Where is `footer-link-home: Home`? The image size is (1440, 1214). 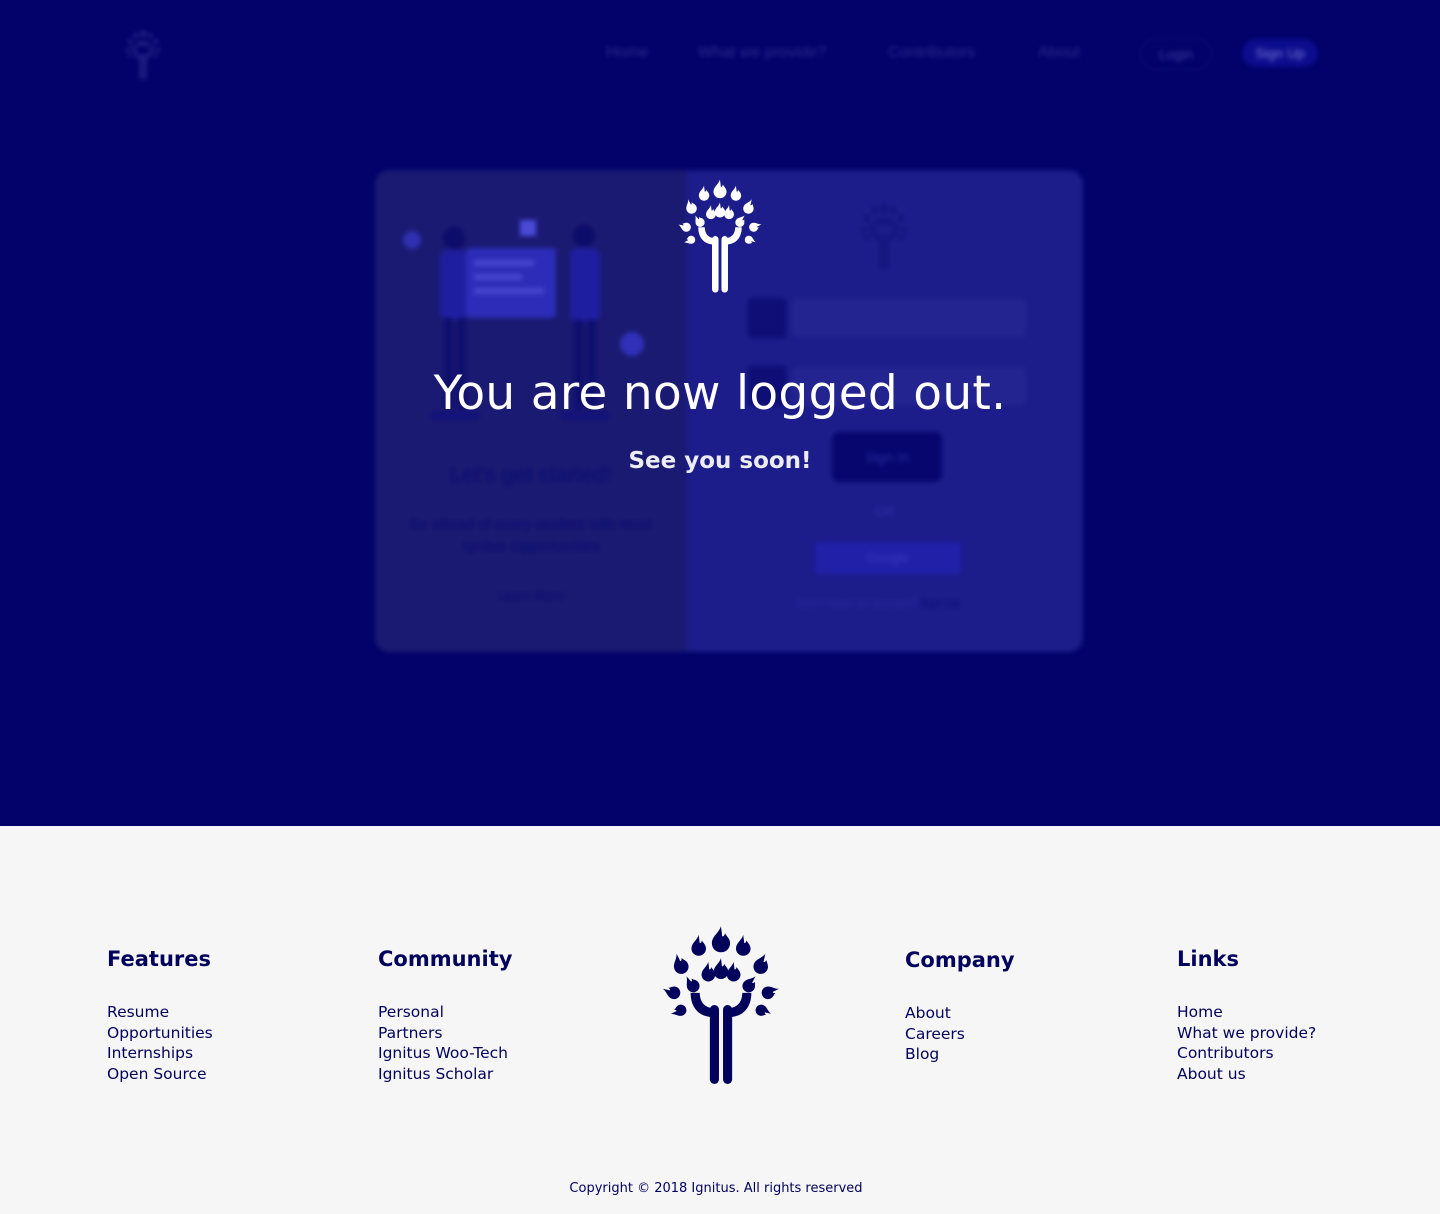
footer-link-home: Home is located at coordinates (1246, 1012).